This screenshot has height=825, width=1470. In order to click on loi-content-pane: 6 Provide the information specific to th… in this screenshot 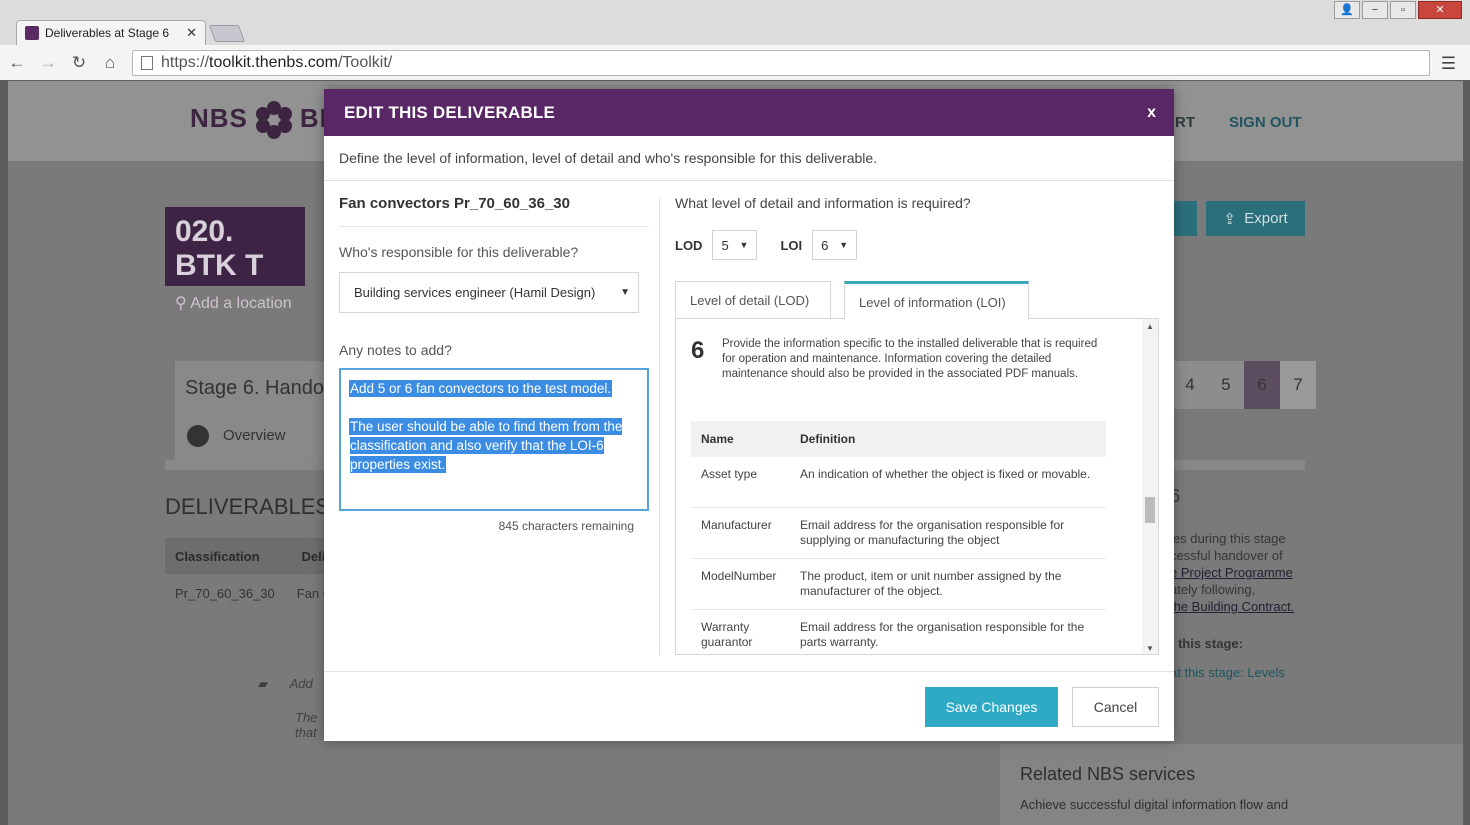, I will do `click(917, 487)`.